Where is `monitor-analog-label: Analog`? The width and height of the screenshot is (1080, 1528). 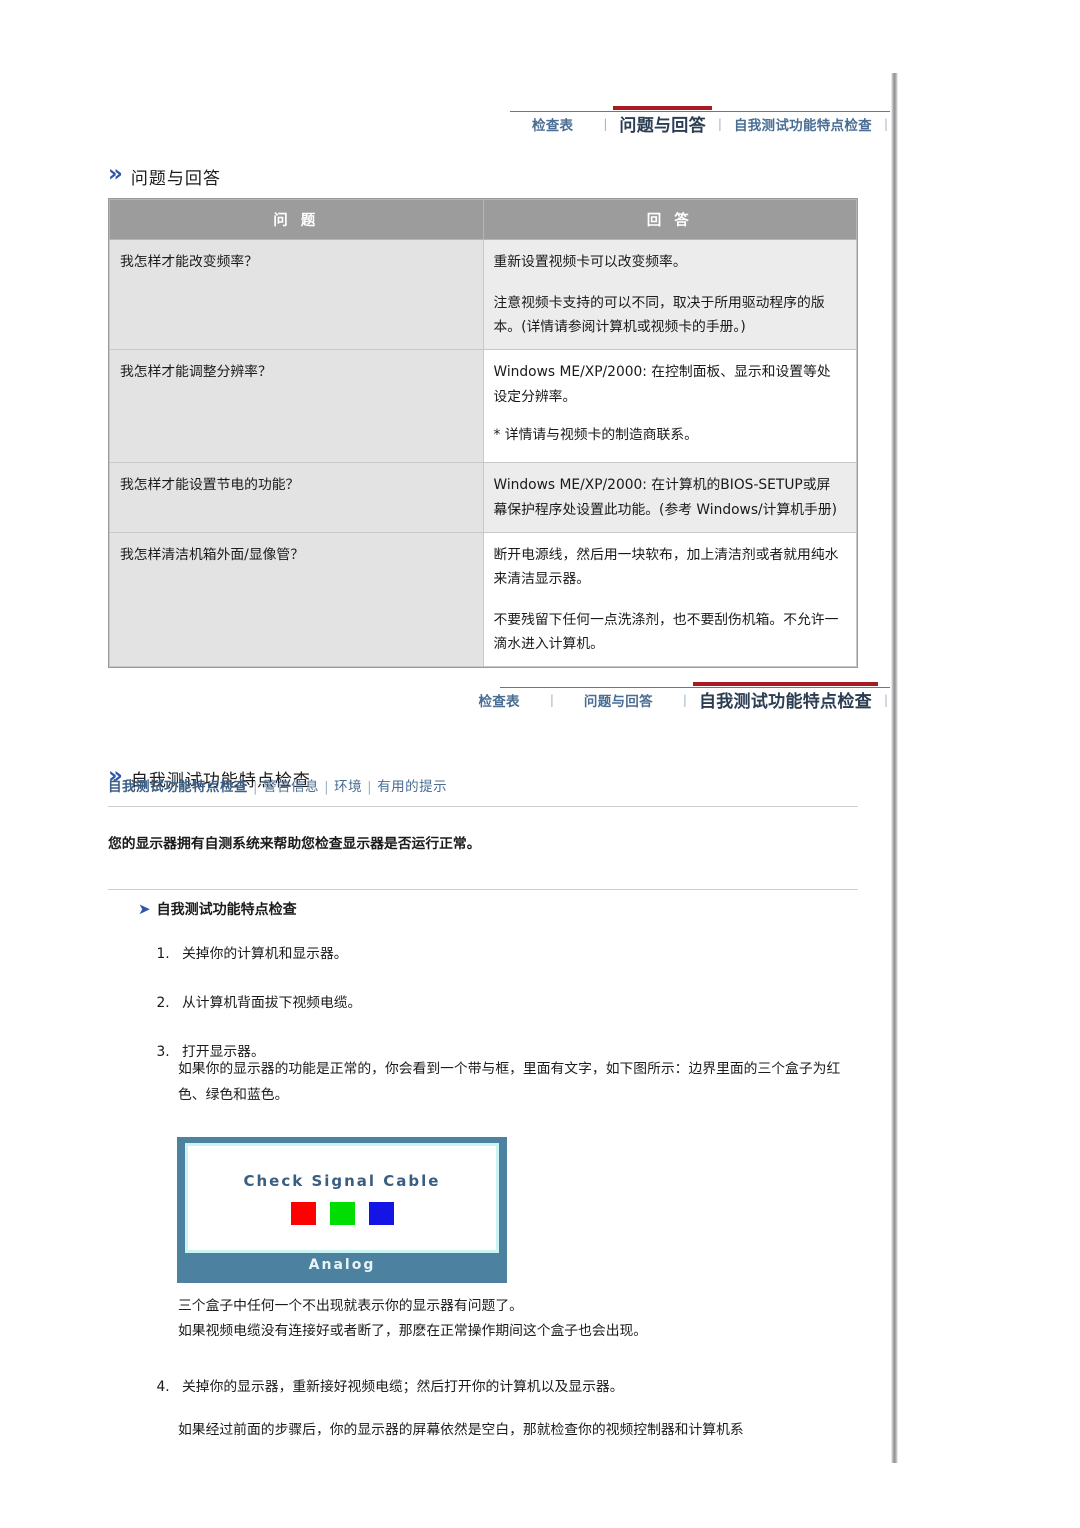
monitor-analog-label: Analog is located at coordinates (342, 1265).